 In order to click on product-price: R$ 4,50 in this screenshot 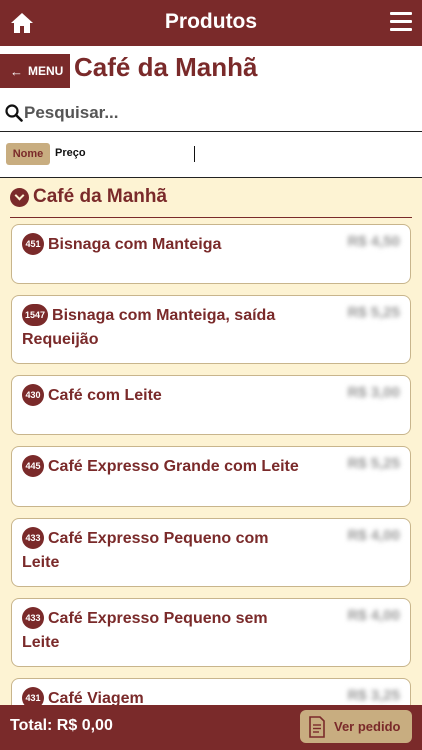, I will do `click(373, 241)`.